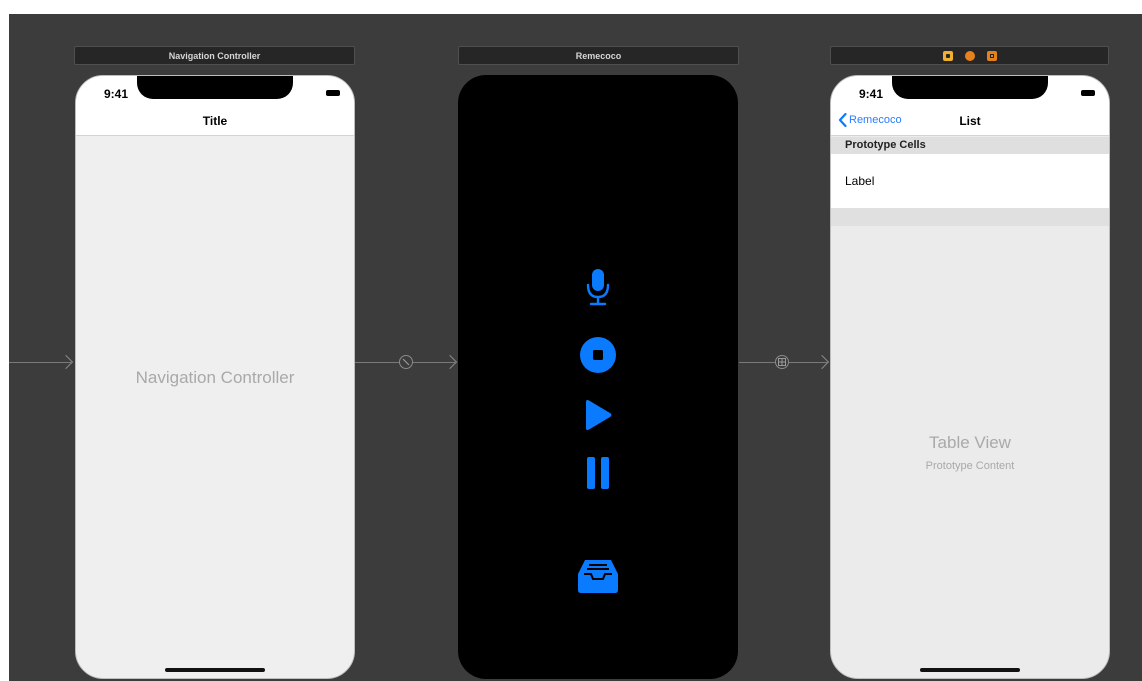 The image size is (1142, 681). Describe the element at coordinates (970, 121) in the screenshot. I see `nav-title: List` at that location.